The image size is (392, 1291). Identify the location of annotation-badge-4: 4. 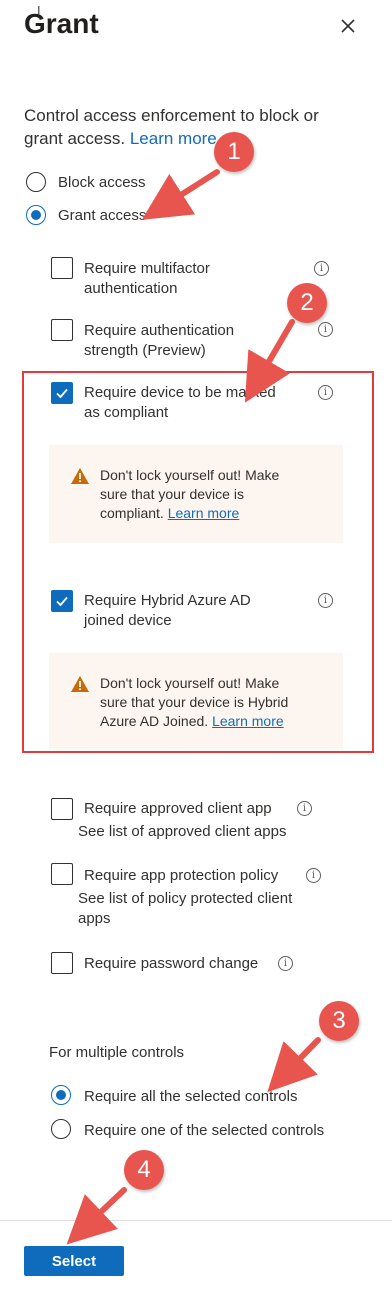
(144, 1170).